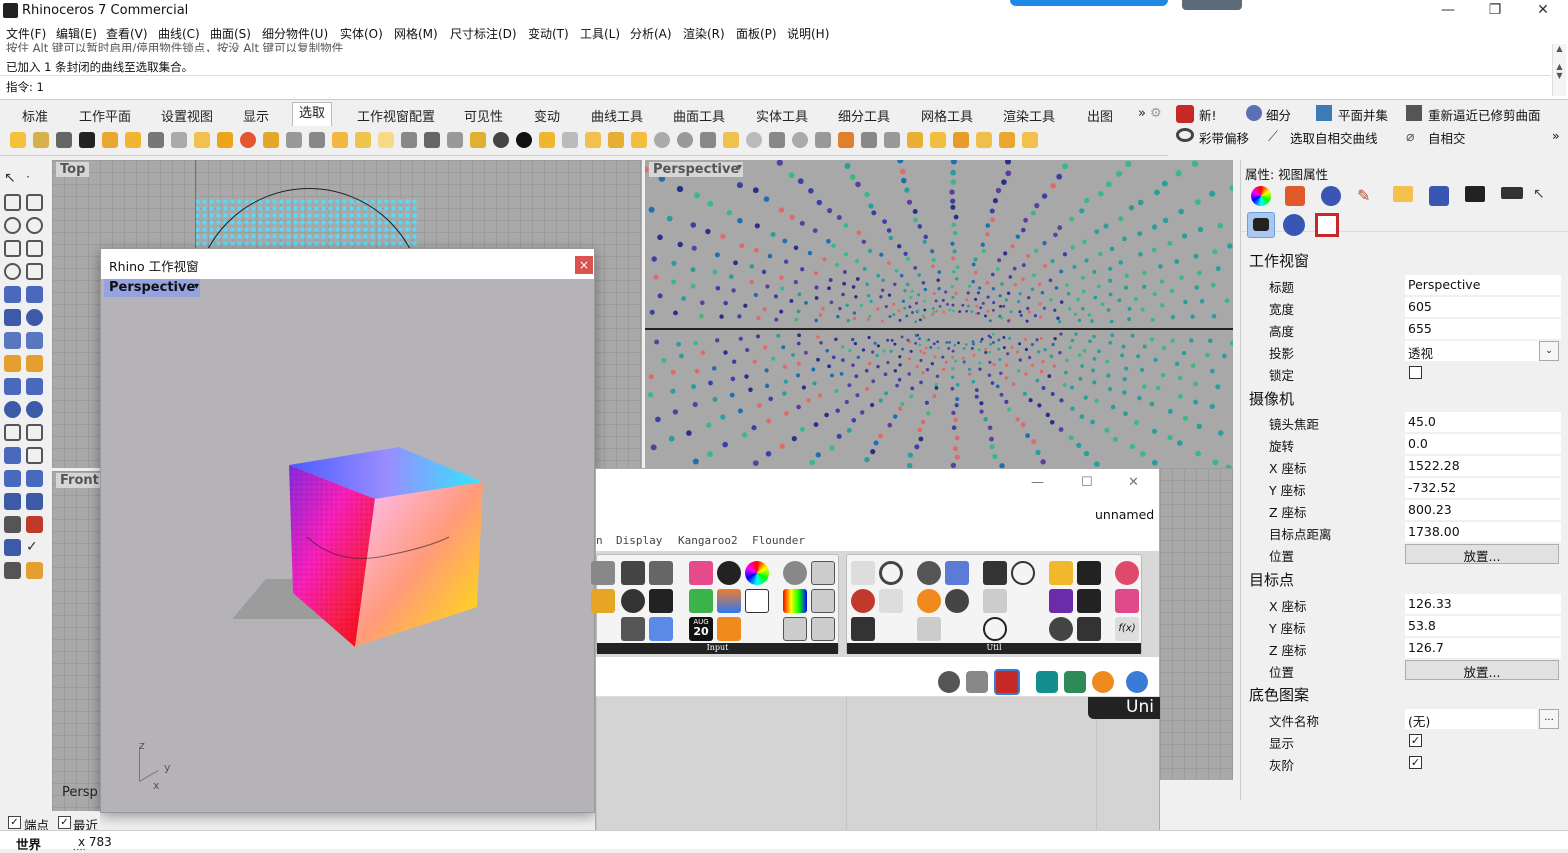 This screenshot has height=853, width=1568. I want to click on gh-vector-icon, so click(729, 601).